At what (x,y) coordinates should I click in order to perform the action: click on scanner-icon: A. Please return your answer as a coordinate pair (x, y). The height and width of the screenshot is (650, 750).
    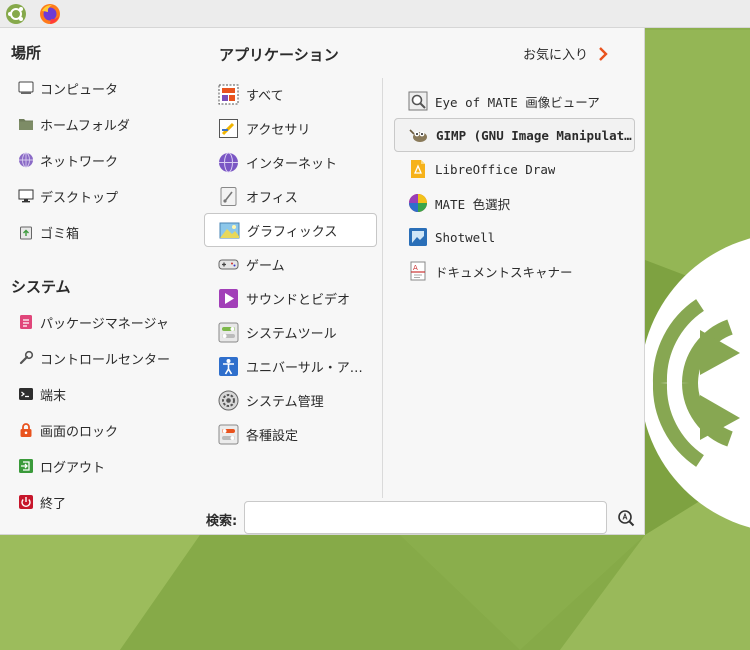
    Looking at the image, I should click on (418, 271).